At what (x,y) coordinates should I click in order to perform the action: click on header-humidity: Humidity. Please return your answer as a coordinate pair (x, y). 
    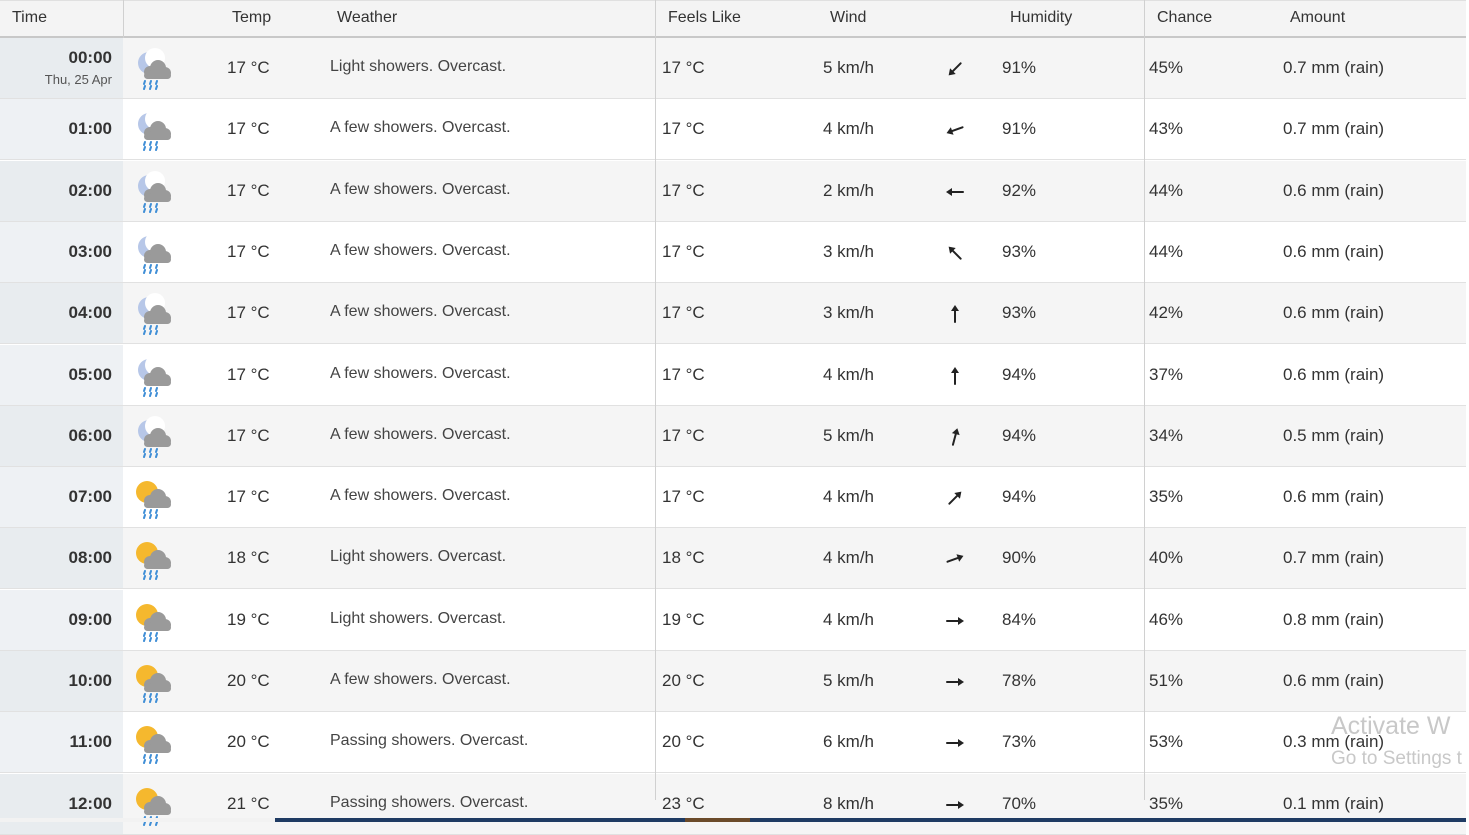
    Looking at the image, I should click on (1041, 18).